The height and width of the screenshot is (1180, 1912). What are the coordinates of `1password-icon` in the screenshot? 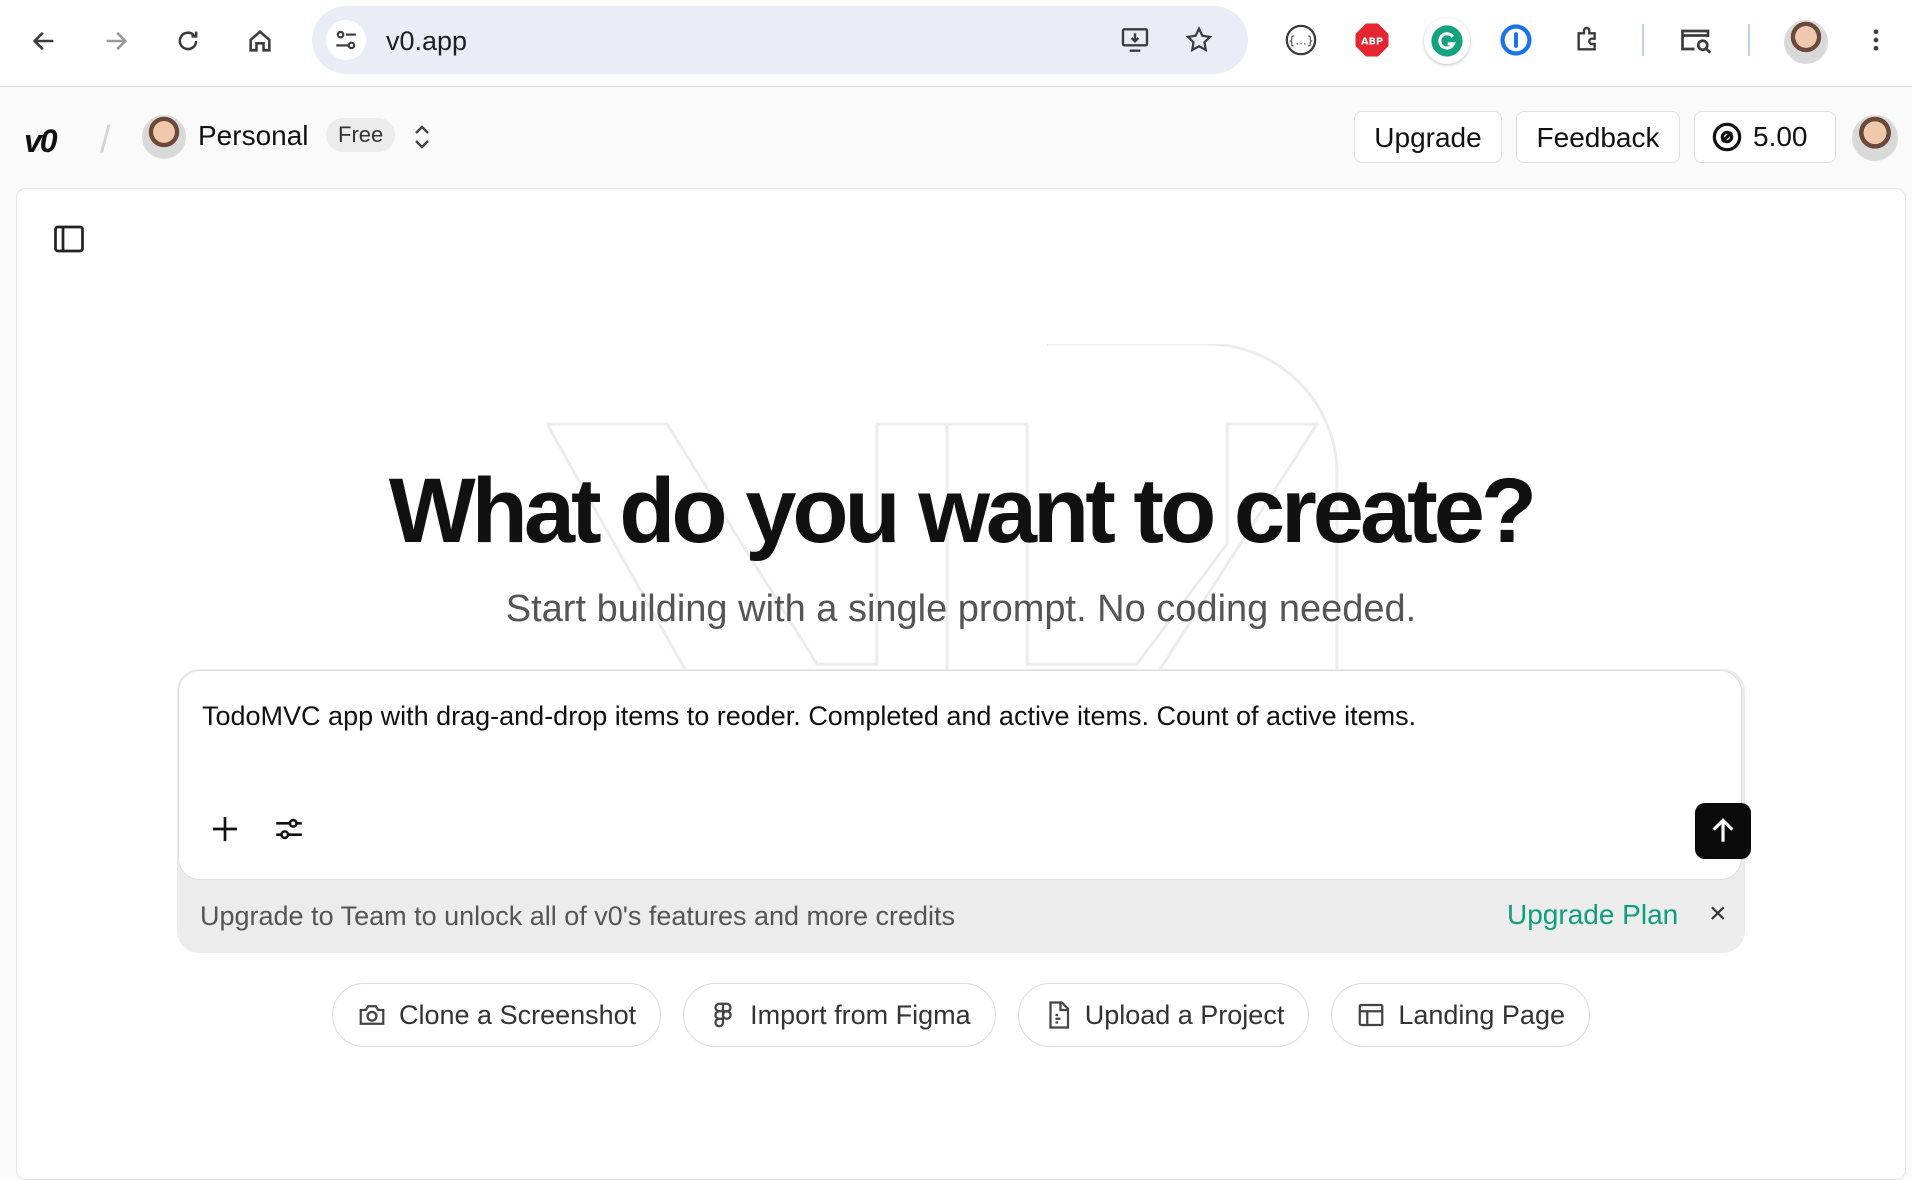 It's located at (1516, 40).